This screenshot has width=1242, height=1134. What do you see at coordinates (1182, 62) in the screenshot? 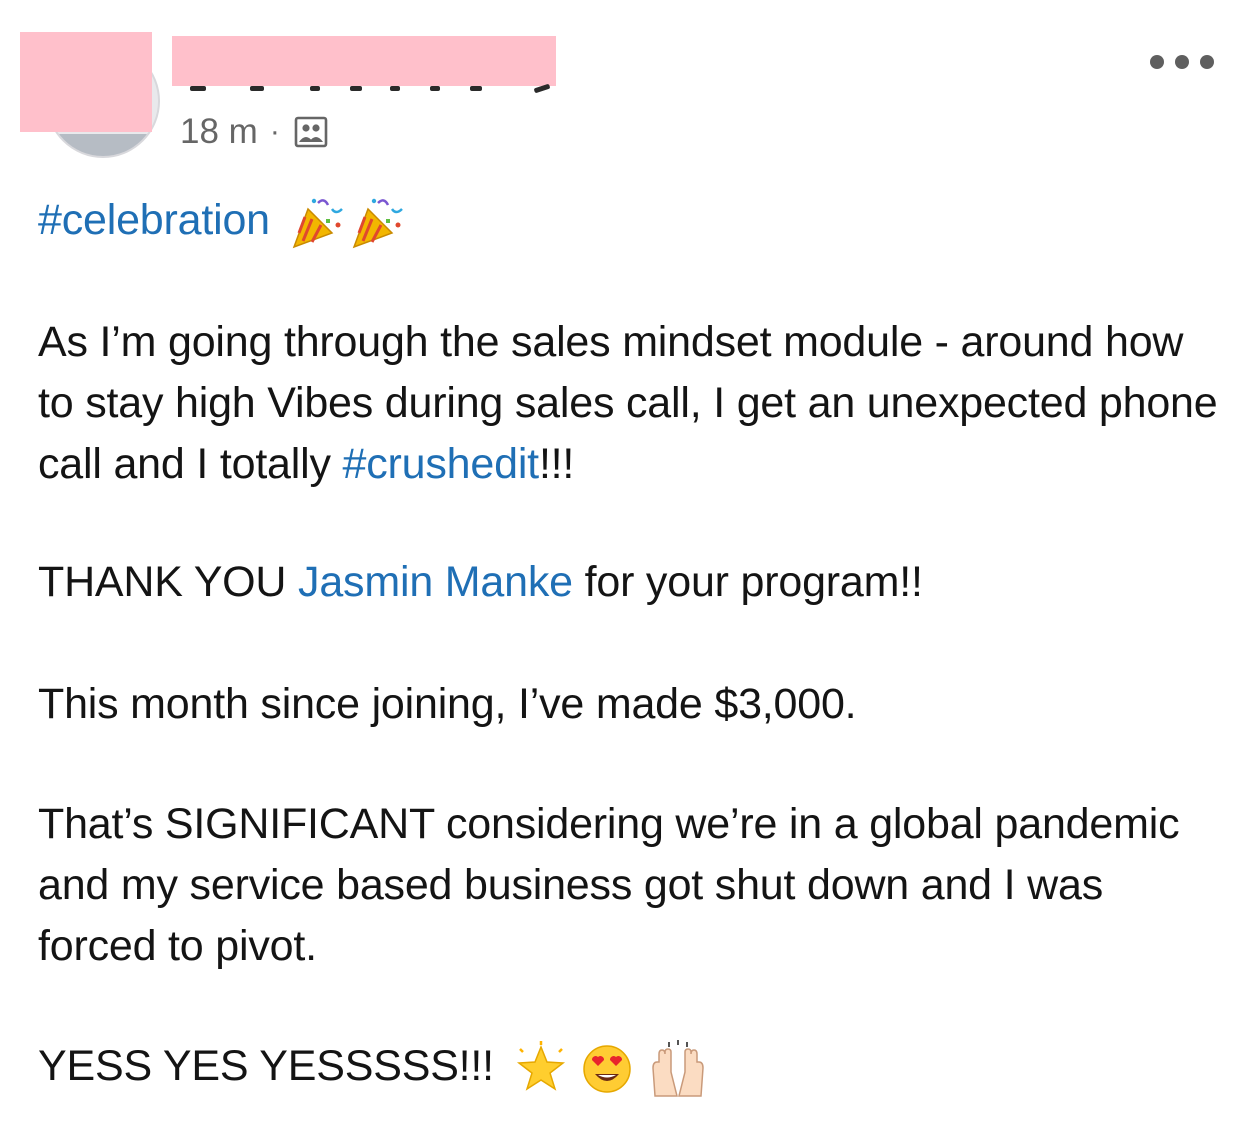
I see `more-options-button` at bounding box center [1182, 62].